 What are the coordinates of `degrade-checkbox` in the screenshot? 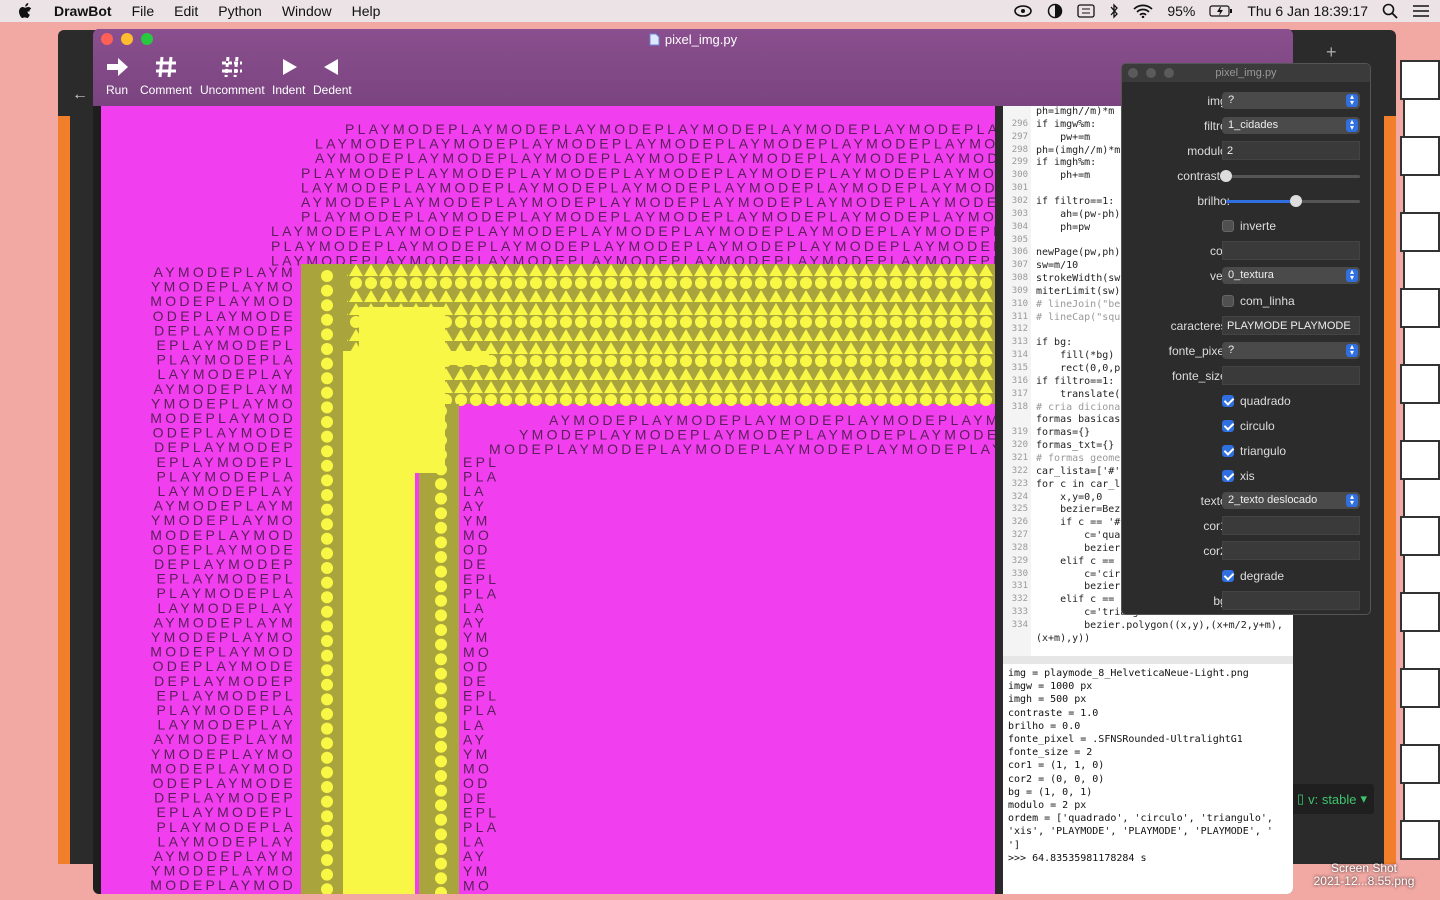 It's located at (1228, 576).